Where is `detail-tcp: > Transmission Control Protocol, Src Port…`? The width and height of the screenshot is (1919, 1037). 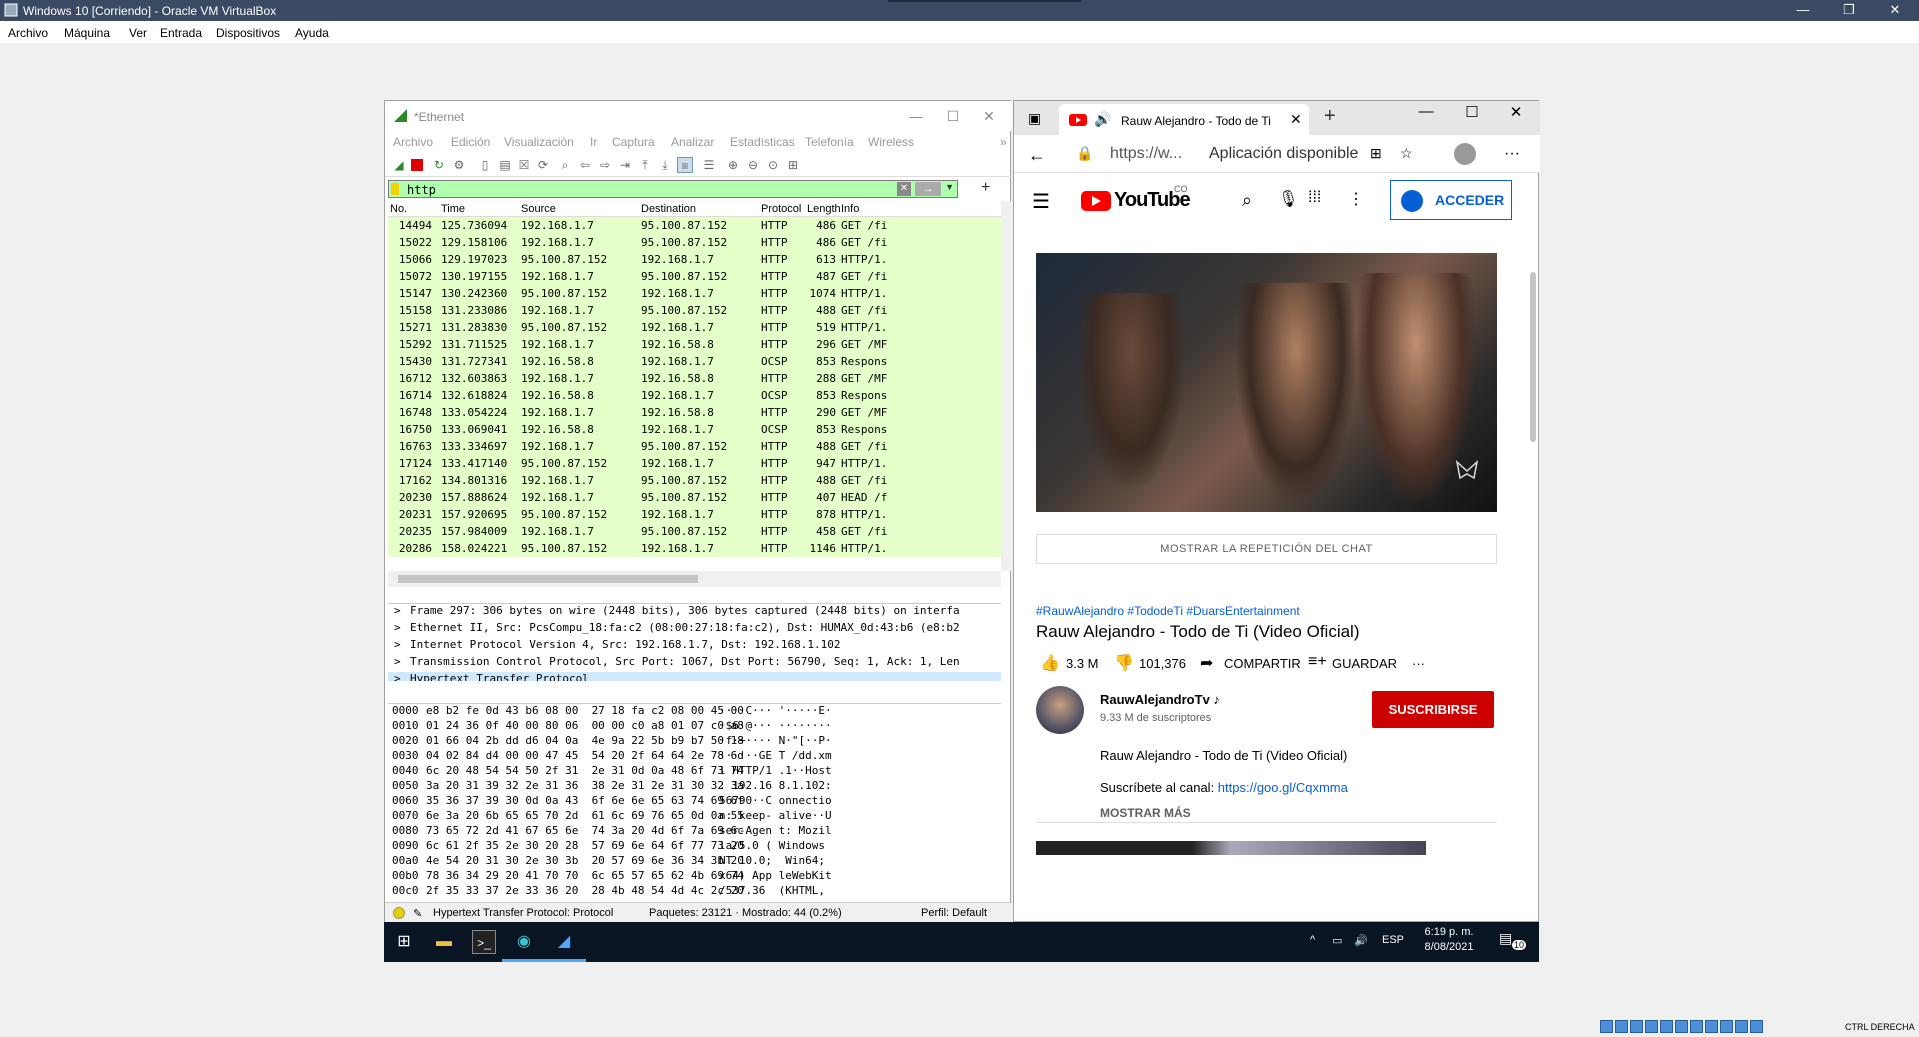
detail-tcp: > Transmission Control Protocol, Src Port… is located at coordinates (694, 663).